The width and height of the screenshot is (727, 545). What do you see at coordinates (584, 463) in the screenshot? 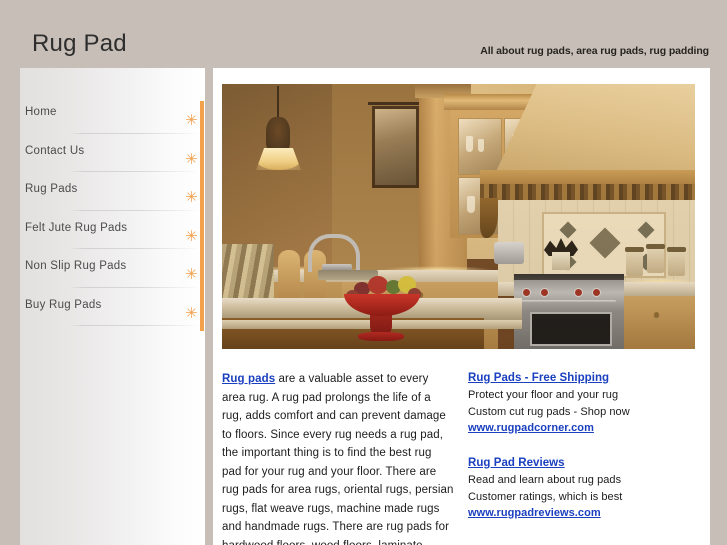
I see `ad-title-link: Rug Pad Reviews` at bounding box center [584, 463].